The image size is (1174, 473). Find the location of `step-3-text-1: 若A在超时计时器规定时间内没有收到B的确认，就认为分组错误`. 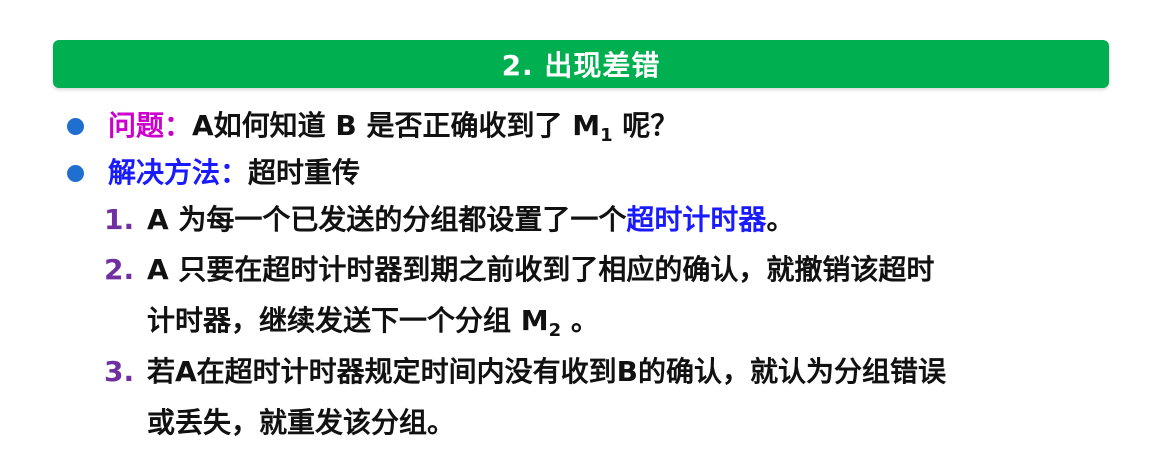

step-3-text-1: 若A在超时计时器规定时间内没有收到B的确认，就认为分组错误 is located at coordinates (547, 371).